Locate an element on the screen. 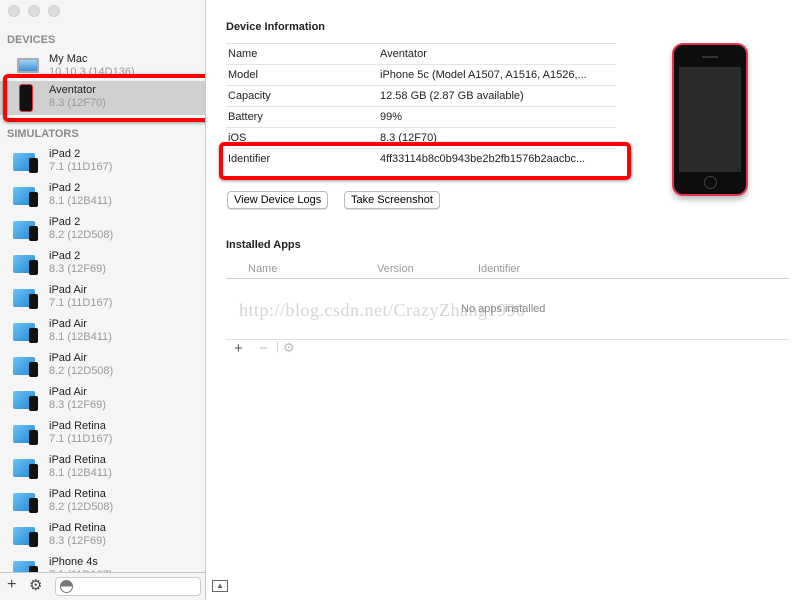 Image resolution: width=810 pixels, height=600 pixels. close-button is located at coordinates (14, 11).